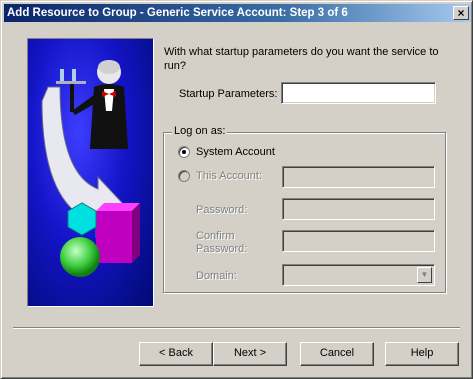  I want to click on close-icon: ×, so click(461, 13).